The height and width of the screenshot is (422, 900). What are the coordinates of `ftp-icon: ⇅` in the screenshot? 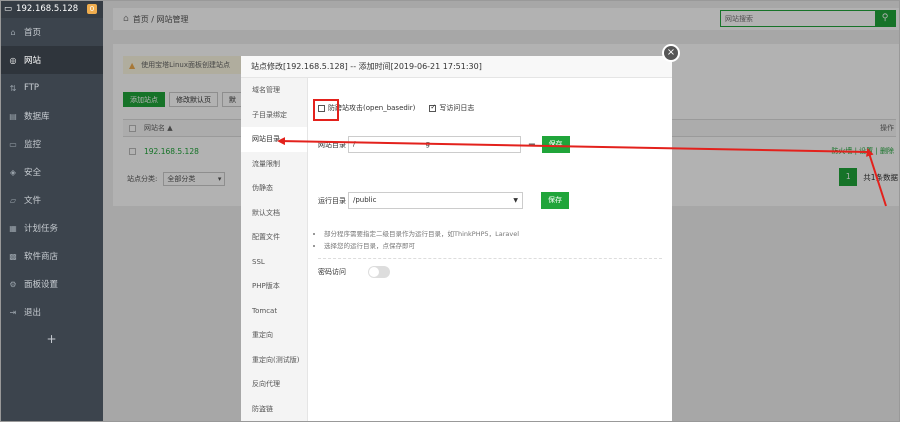 It's located at (13, 88).